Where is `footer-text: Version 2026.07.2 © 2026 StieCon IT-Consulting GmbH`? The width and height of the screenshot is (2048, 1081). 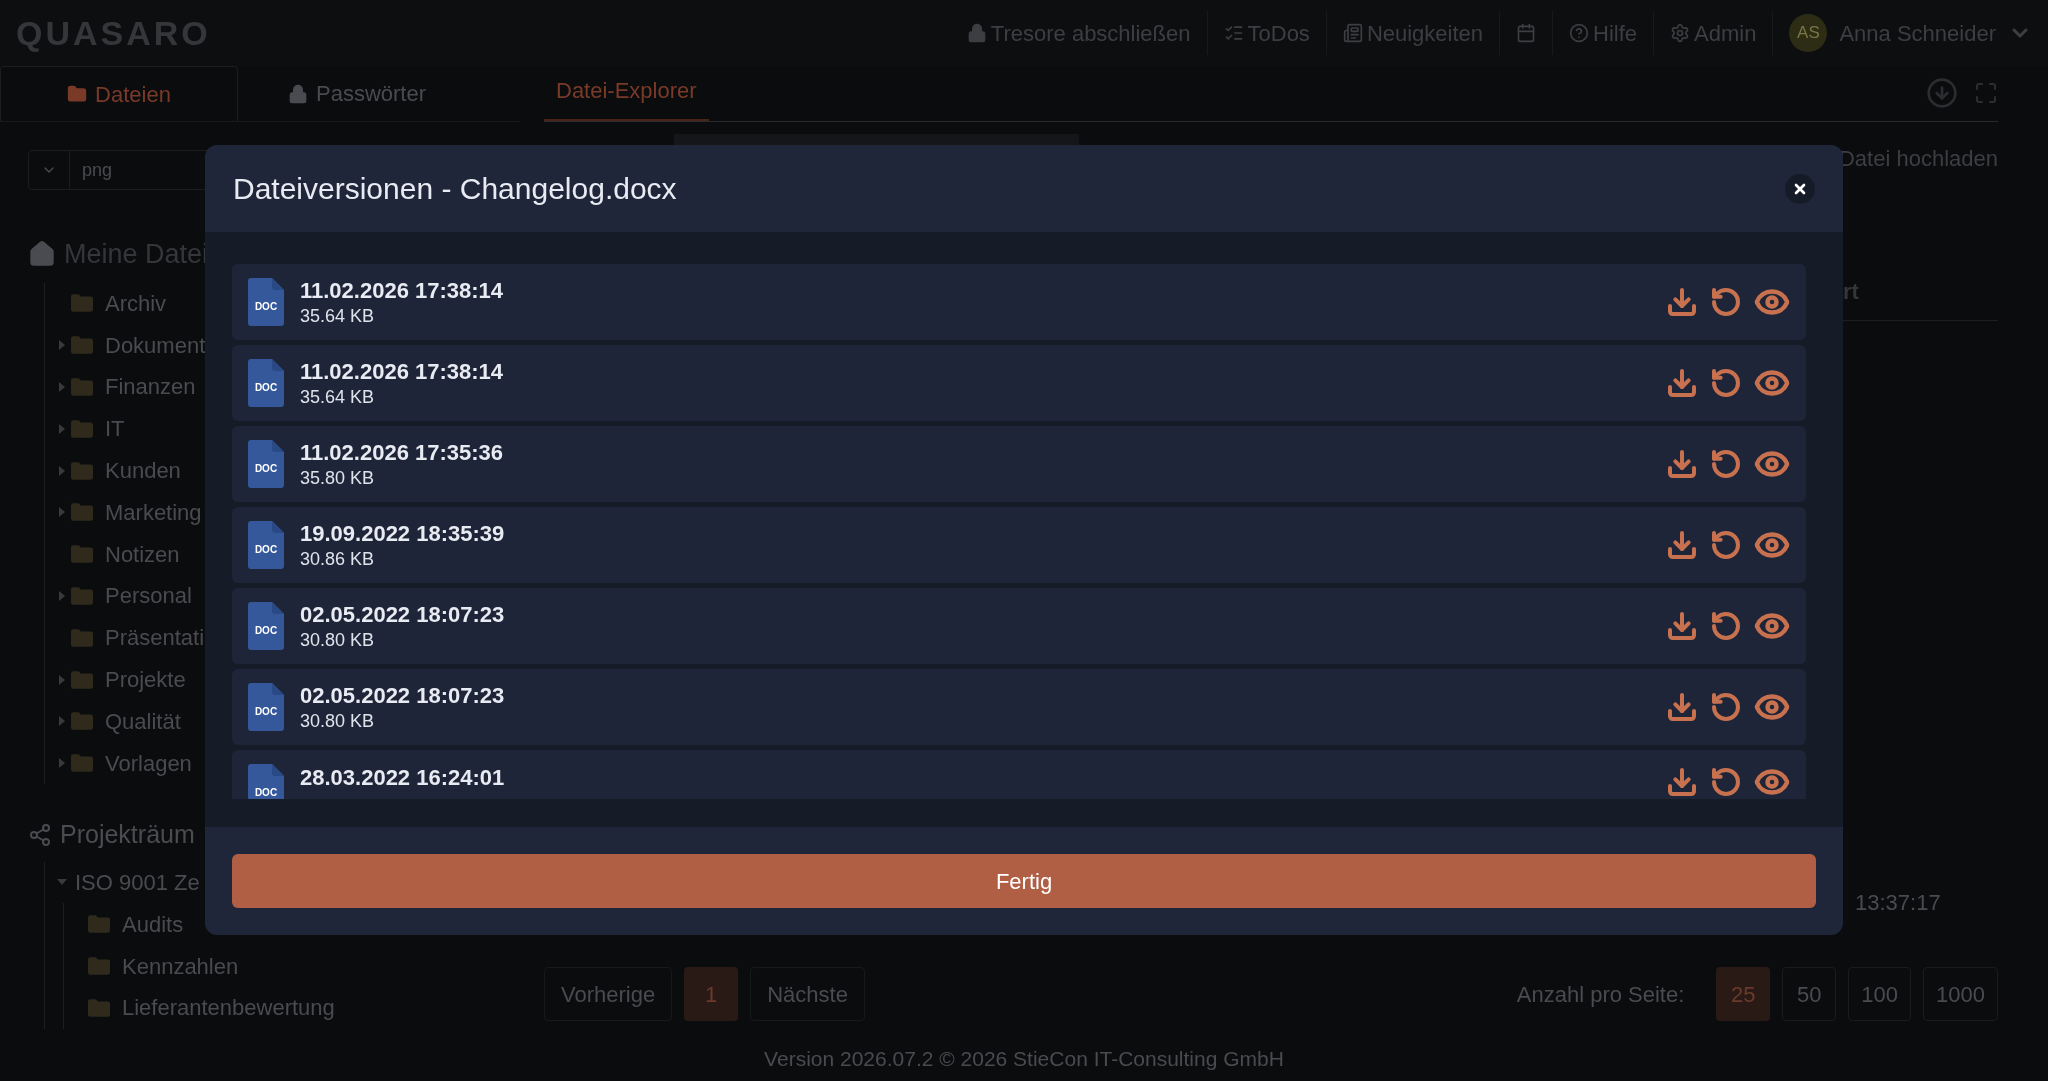 footer-text: Version 2026.07.2 © 2026 StieCon IT-Consulting GmbH is located at coordinates (1024, 1059).